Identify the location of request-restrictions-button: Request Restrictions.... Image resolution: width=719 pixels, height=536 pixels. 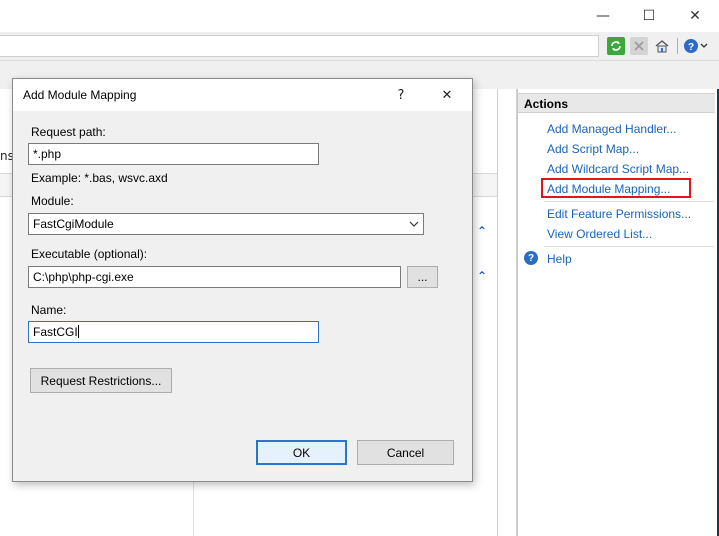
(101, 380).